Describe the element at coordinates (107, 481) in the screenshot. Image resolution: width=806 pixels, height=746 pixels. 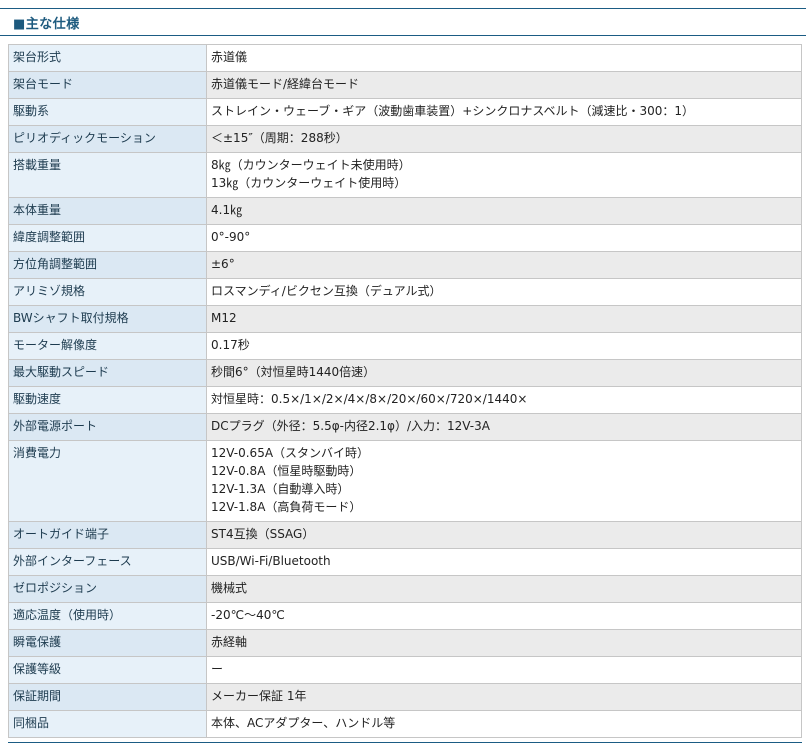
I see `spec-label: 消費電力` at that location.